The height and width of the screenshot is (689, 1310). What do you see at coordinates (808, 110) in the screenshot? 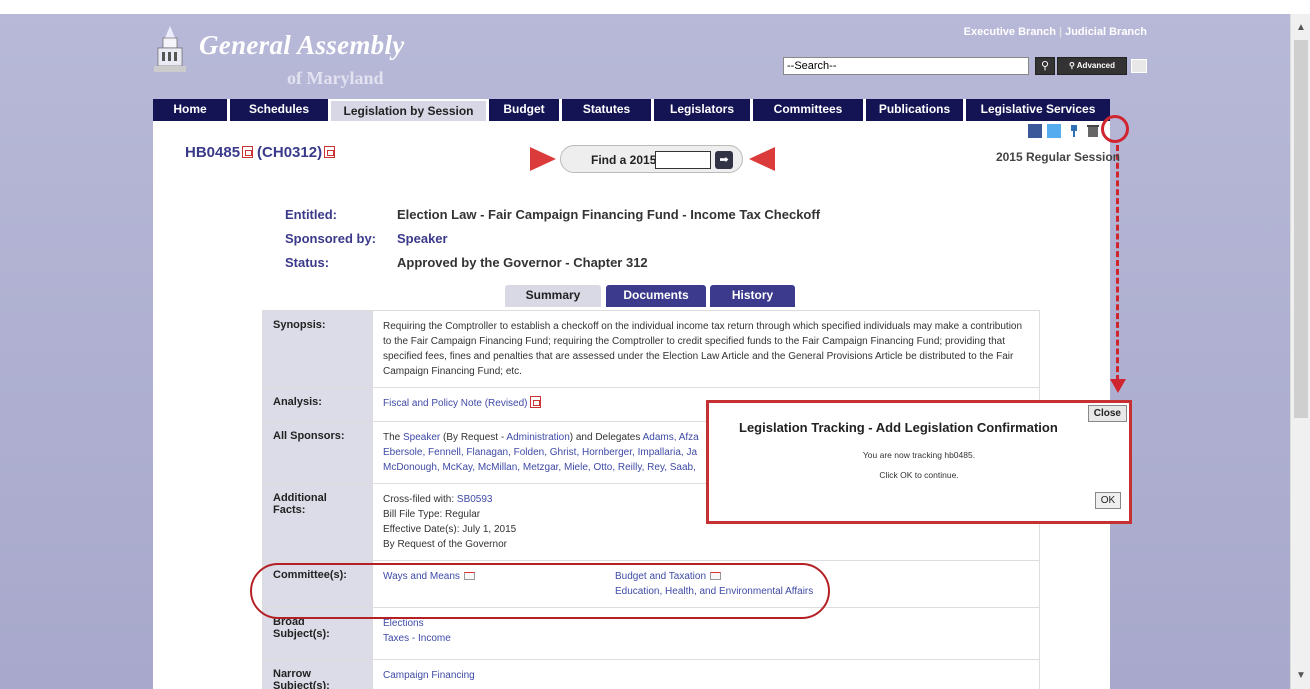
I see `nav-committees: Committees` at bounding box center [808, 110].